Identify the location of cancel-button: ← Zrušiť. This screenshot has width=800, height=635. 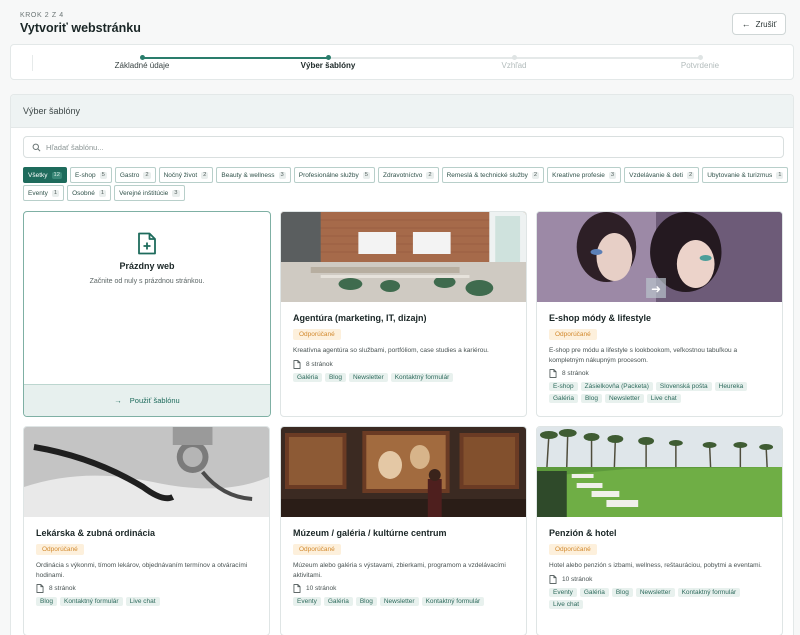
(759, 24).